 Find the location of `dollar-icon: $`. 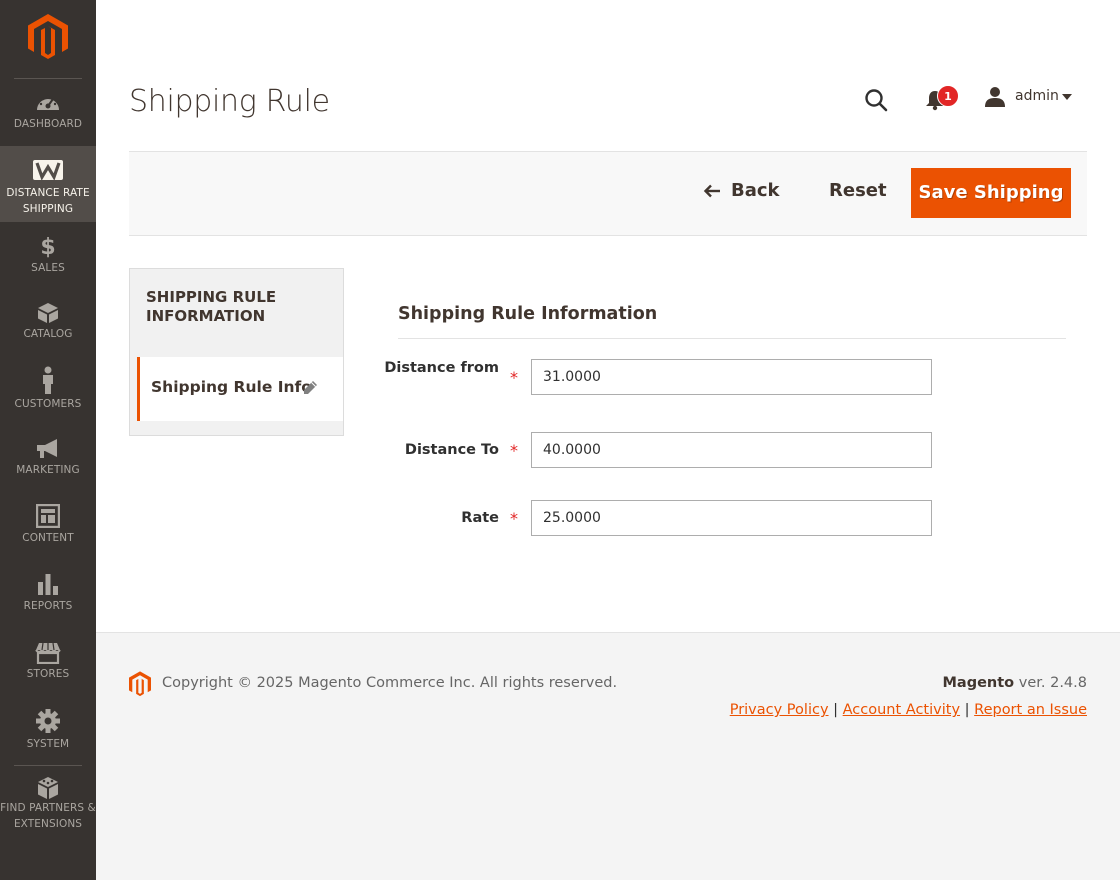

dollar-icon: $ is located at coordinates (47, 246).